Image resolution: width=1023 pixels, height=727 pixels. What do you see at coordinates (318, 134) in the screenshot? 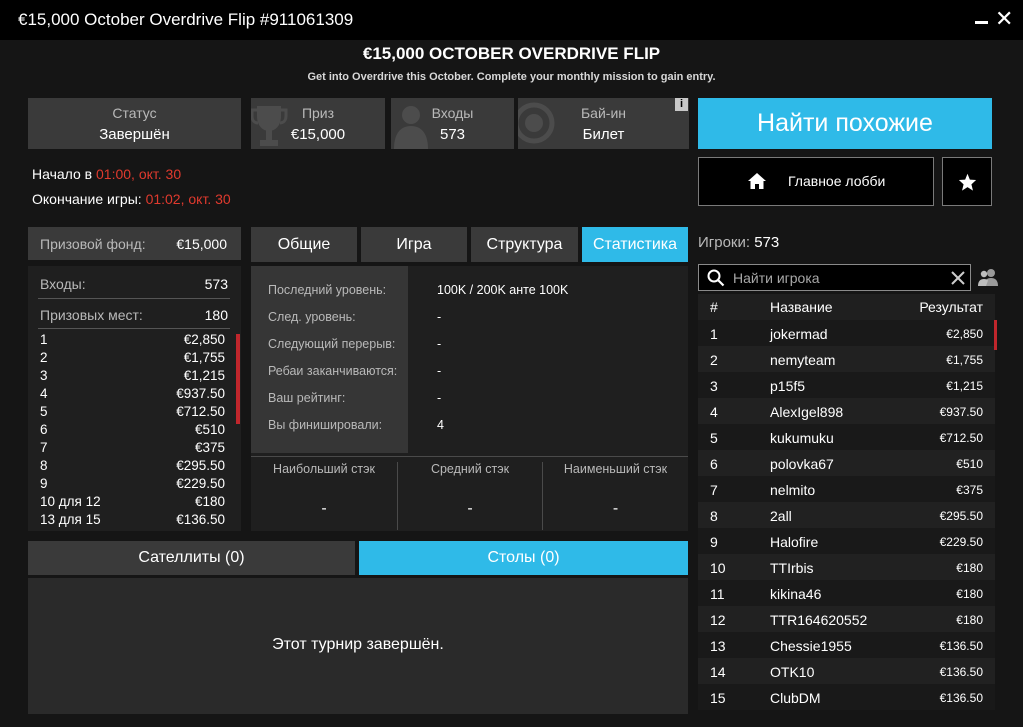
I see `prize-value: €15,000` at bounding box center [318, 134].